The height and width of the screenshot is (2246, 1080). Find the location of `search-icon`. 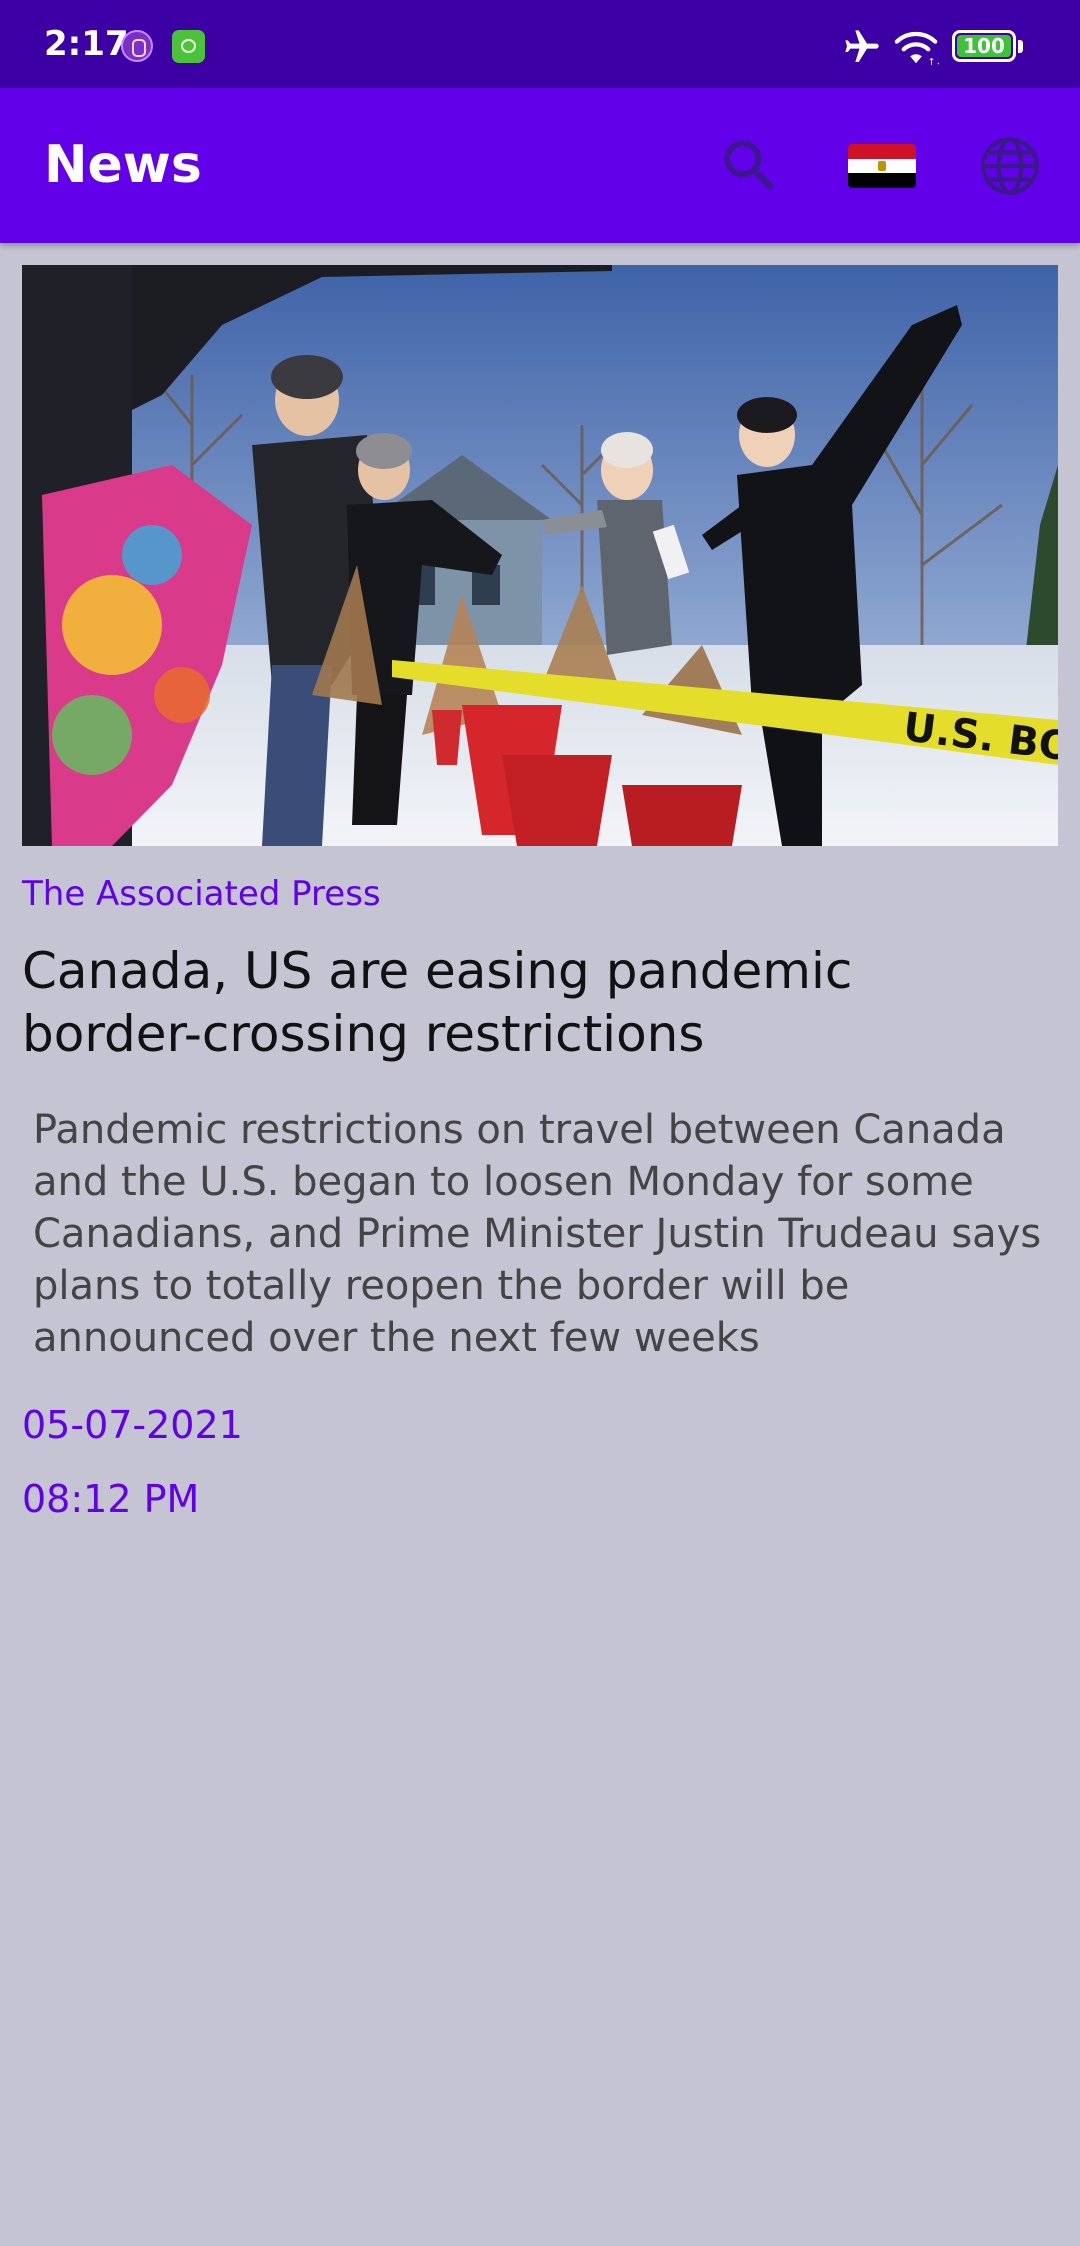

search-icon is located at coordinates (750, 166).